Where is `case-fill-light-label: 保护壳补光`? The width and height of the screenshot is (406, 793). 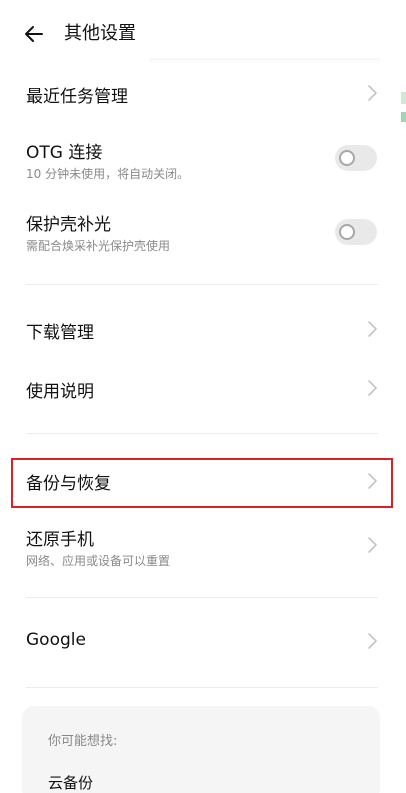 case-fill-light-label: 保护壳补光 is located at coordinates (68, 225).